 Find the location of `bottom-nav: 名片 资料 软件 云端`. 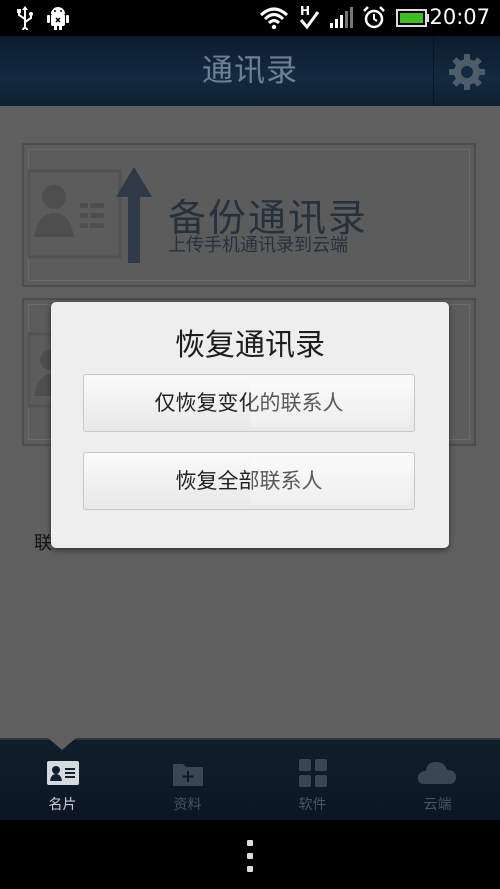

bottom-nav: 名片 资料 软件 云端 is located at coordinates (250, 780).